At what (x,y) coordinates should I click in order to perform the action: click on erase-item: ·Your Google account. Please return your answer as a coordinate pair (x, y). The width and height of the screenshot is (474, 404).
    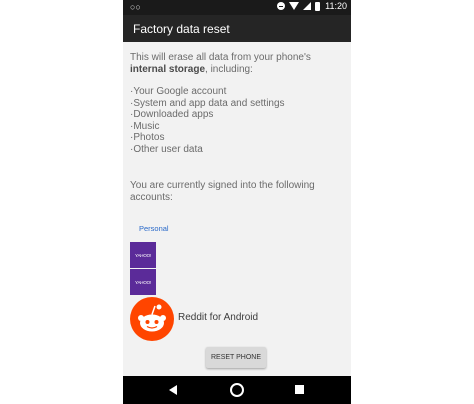
    Looking at the image, I should click on (178, 91).